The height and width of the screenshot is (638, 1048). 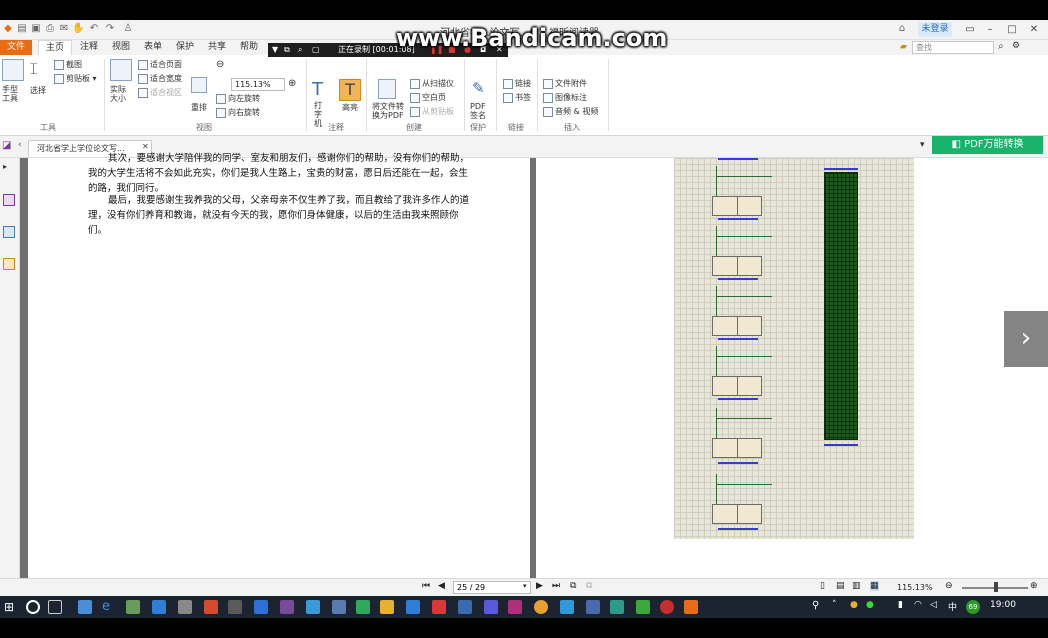 I want to click on region-icon: ▢, so click(x=316, y=50).